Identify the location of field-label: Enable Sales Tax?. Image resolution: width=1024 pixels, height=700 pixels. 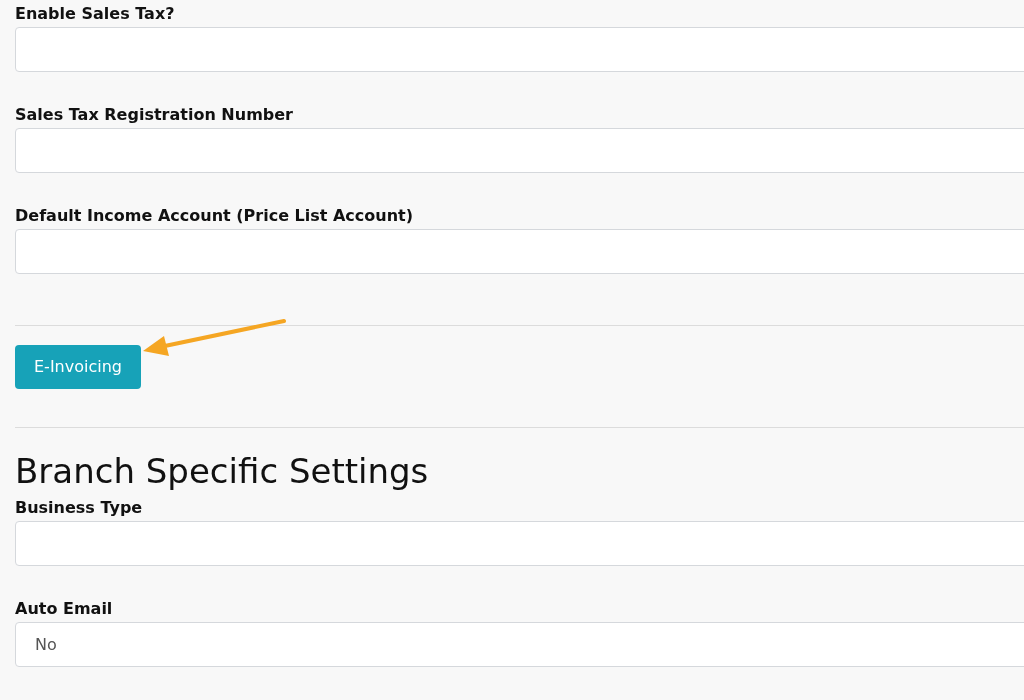
(95, 14).